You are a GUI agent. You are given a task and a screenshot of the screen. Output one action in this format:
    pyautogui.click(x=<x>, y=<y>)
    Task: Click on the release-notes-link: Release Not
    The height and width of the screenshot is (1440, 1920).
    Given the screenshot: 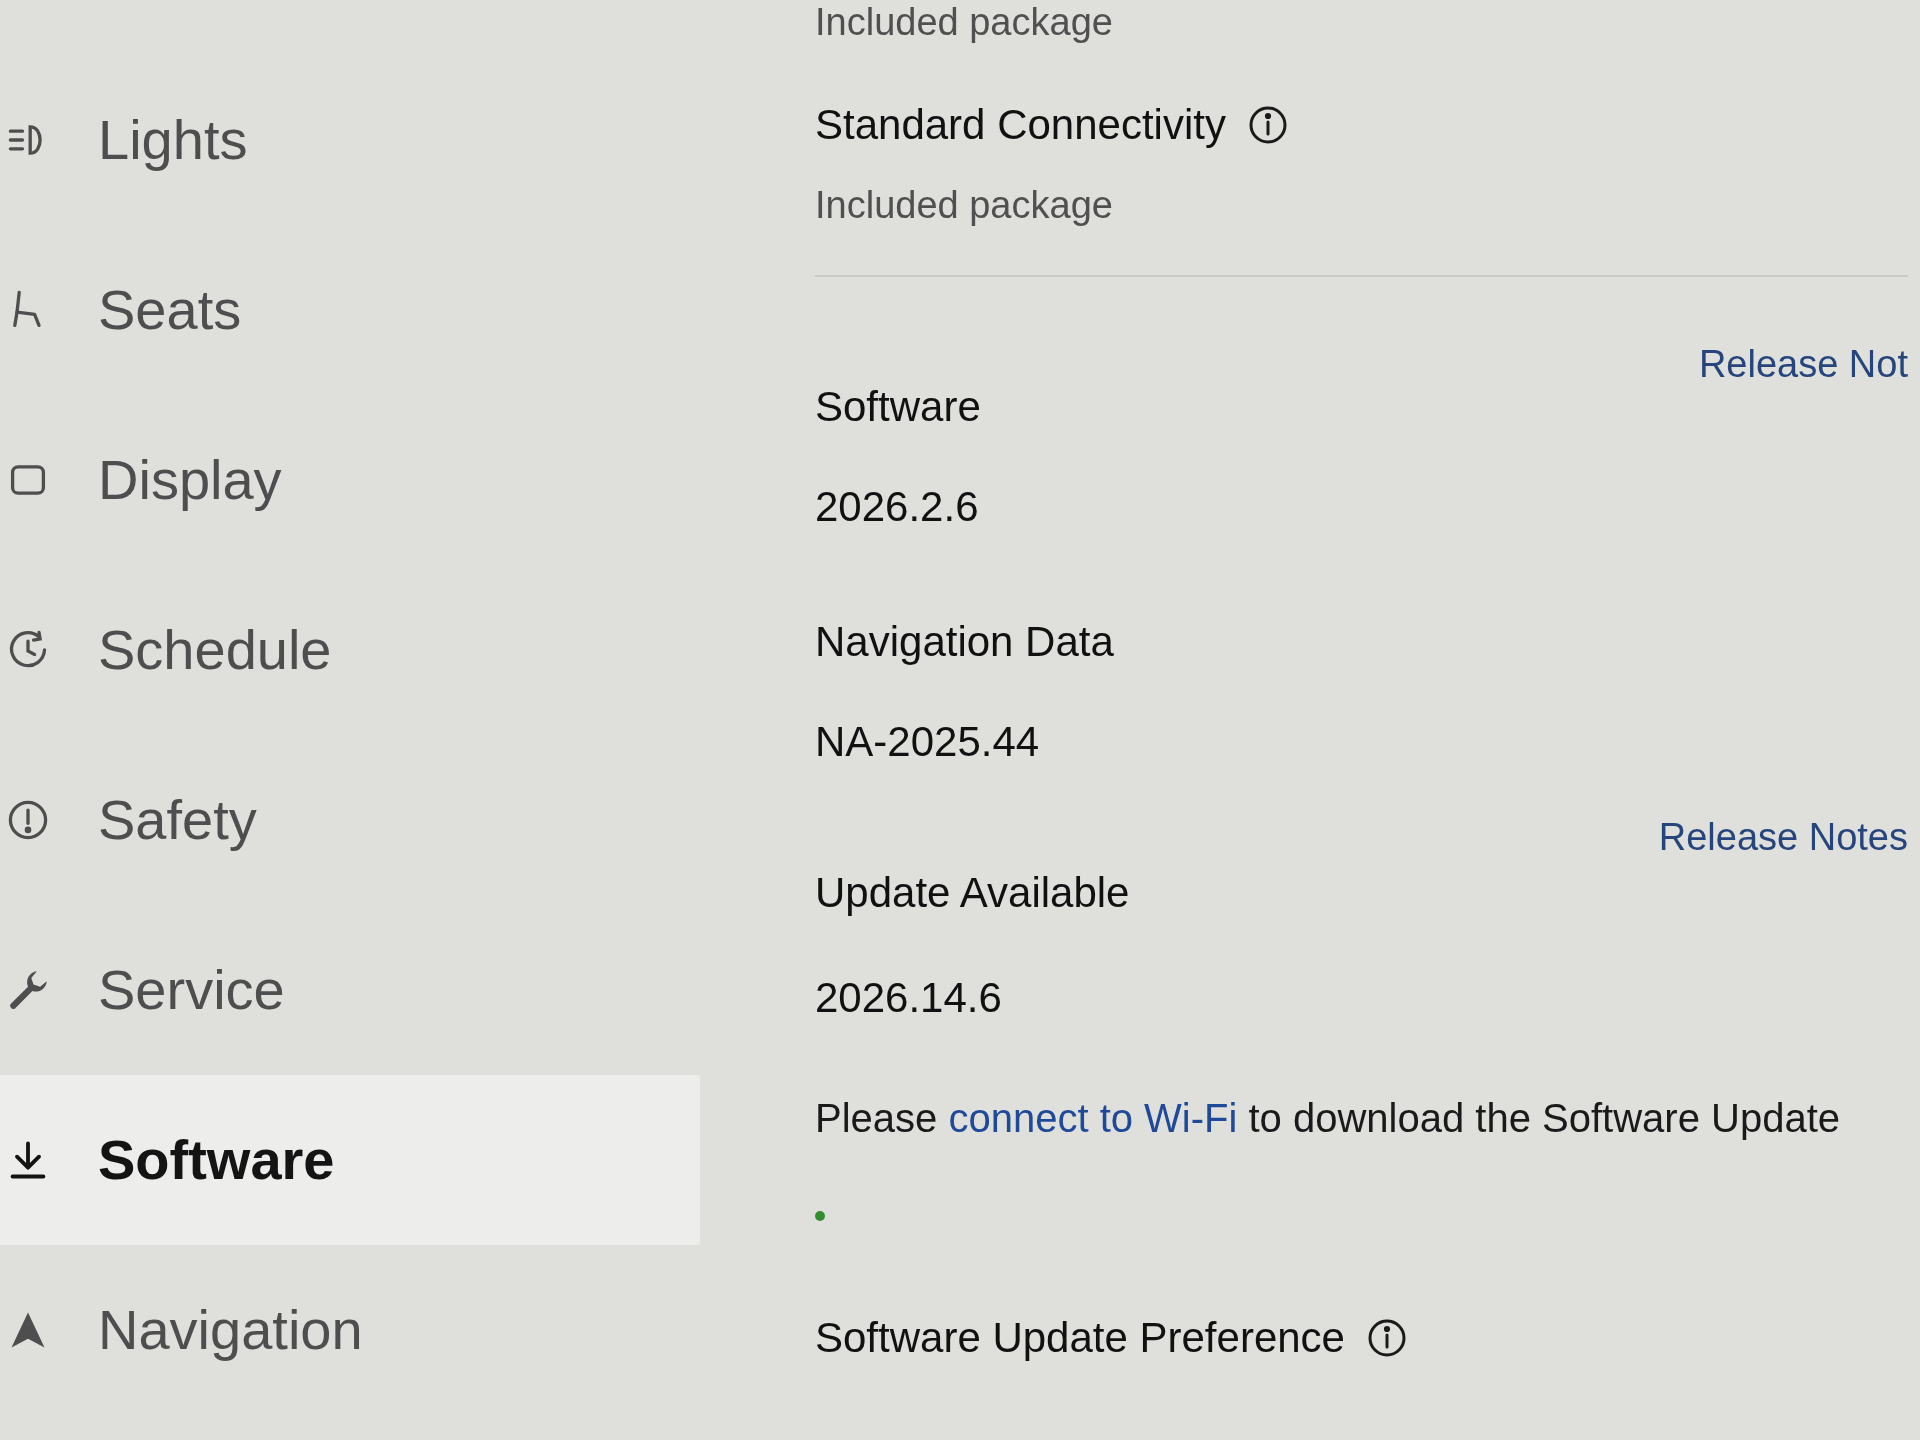 What is the action you would take?
    pyautogui.click(x=1803, y=364)
    